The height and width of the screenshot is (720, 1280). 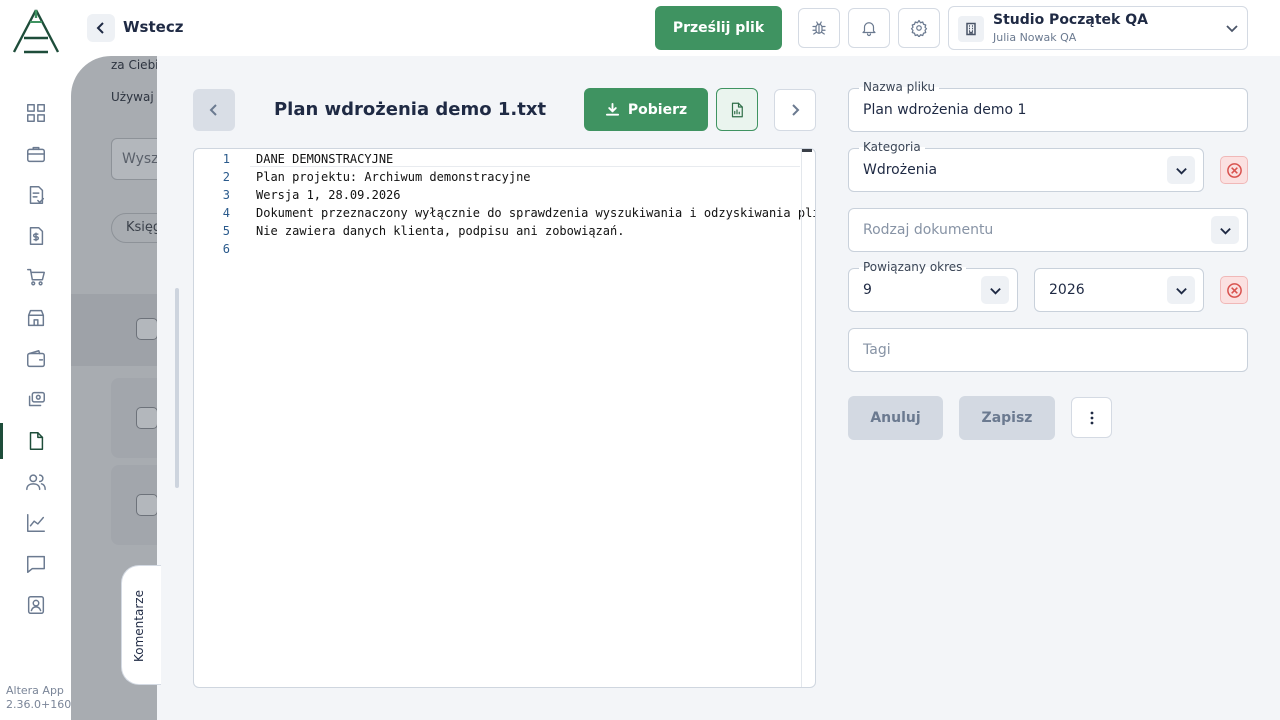 I want to click on nav-sales, so click(x=35, y=277).